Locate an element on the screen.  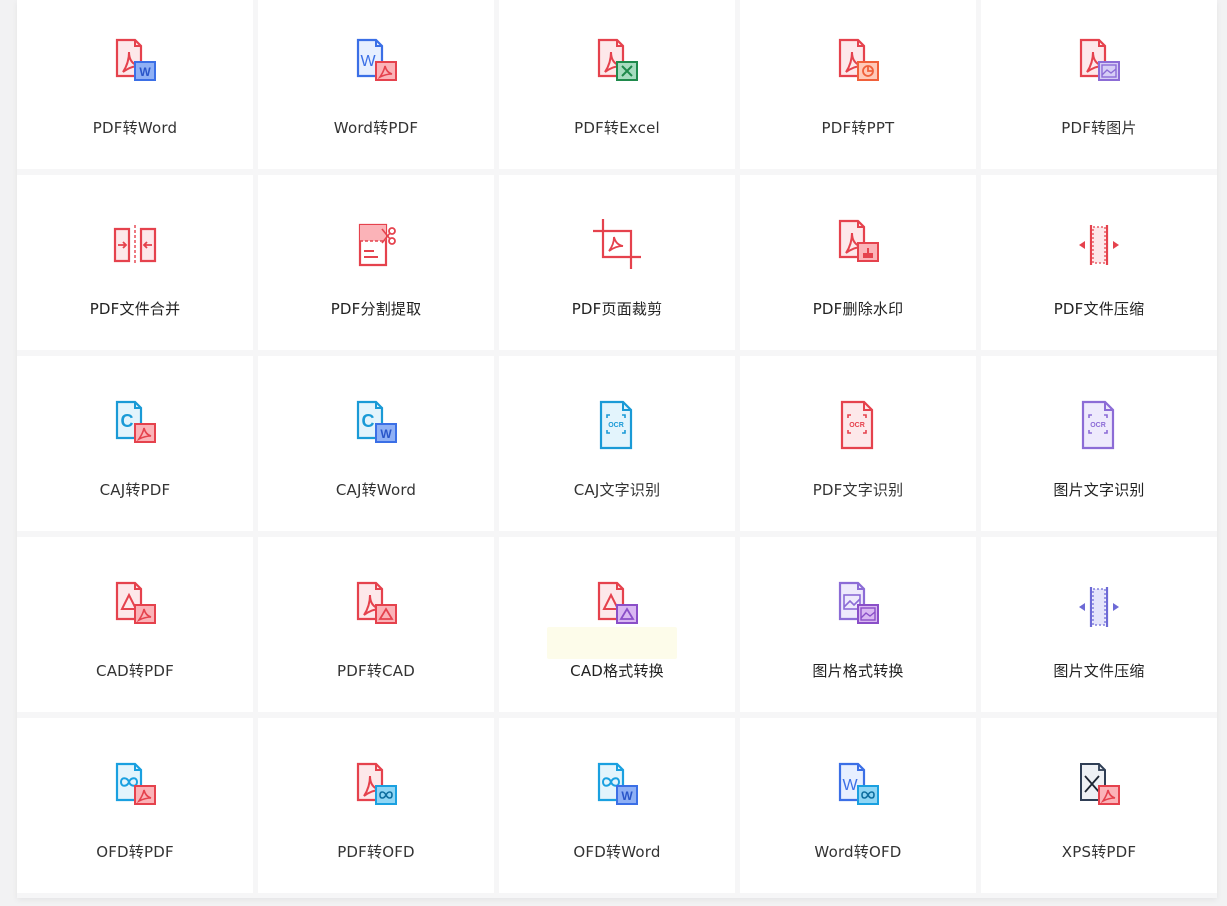
tool-image-format-convert: 图片格式转换 is located at coordinates (858, 624).